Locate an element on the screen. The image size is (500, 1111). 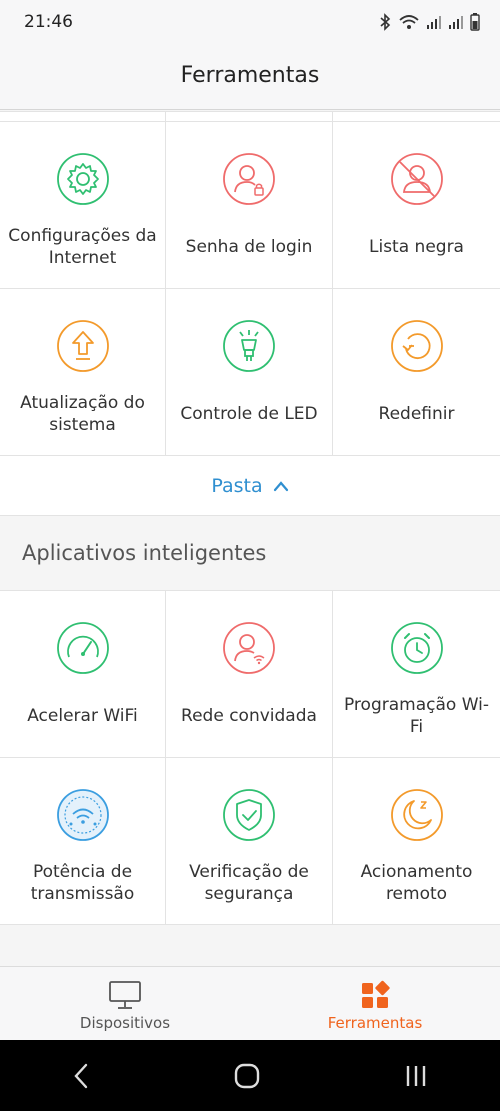
speedometer-icon is located at coordinates (82, 648).